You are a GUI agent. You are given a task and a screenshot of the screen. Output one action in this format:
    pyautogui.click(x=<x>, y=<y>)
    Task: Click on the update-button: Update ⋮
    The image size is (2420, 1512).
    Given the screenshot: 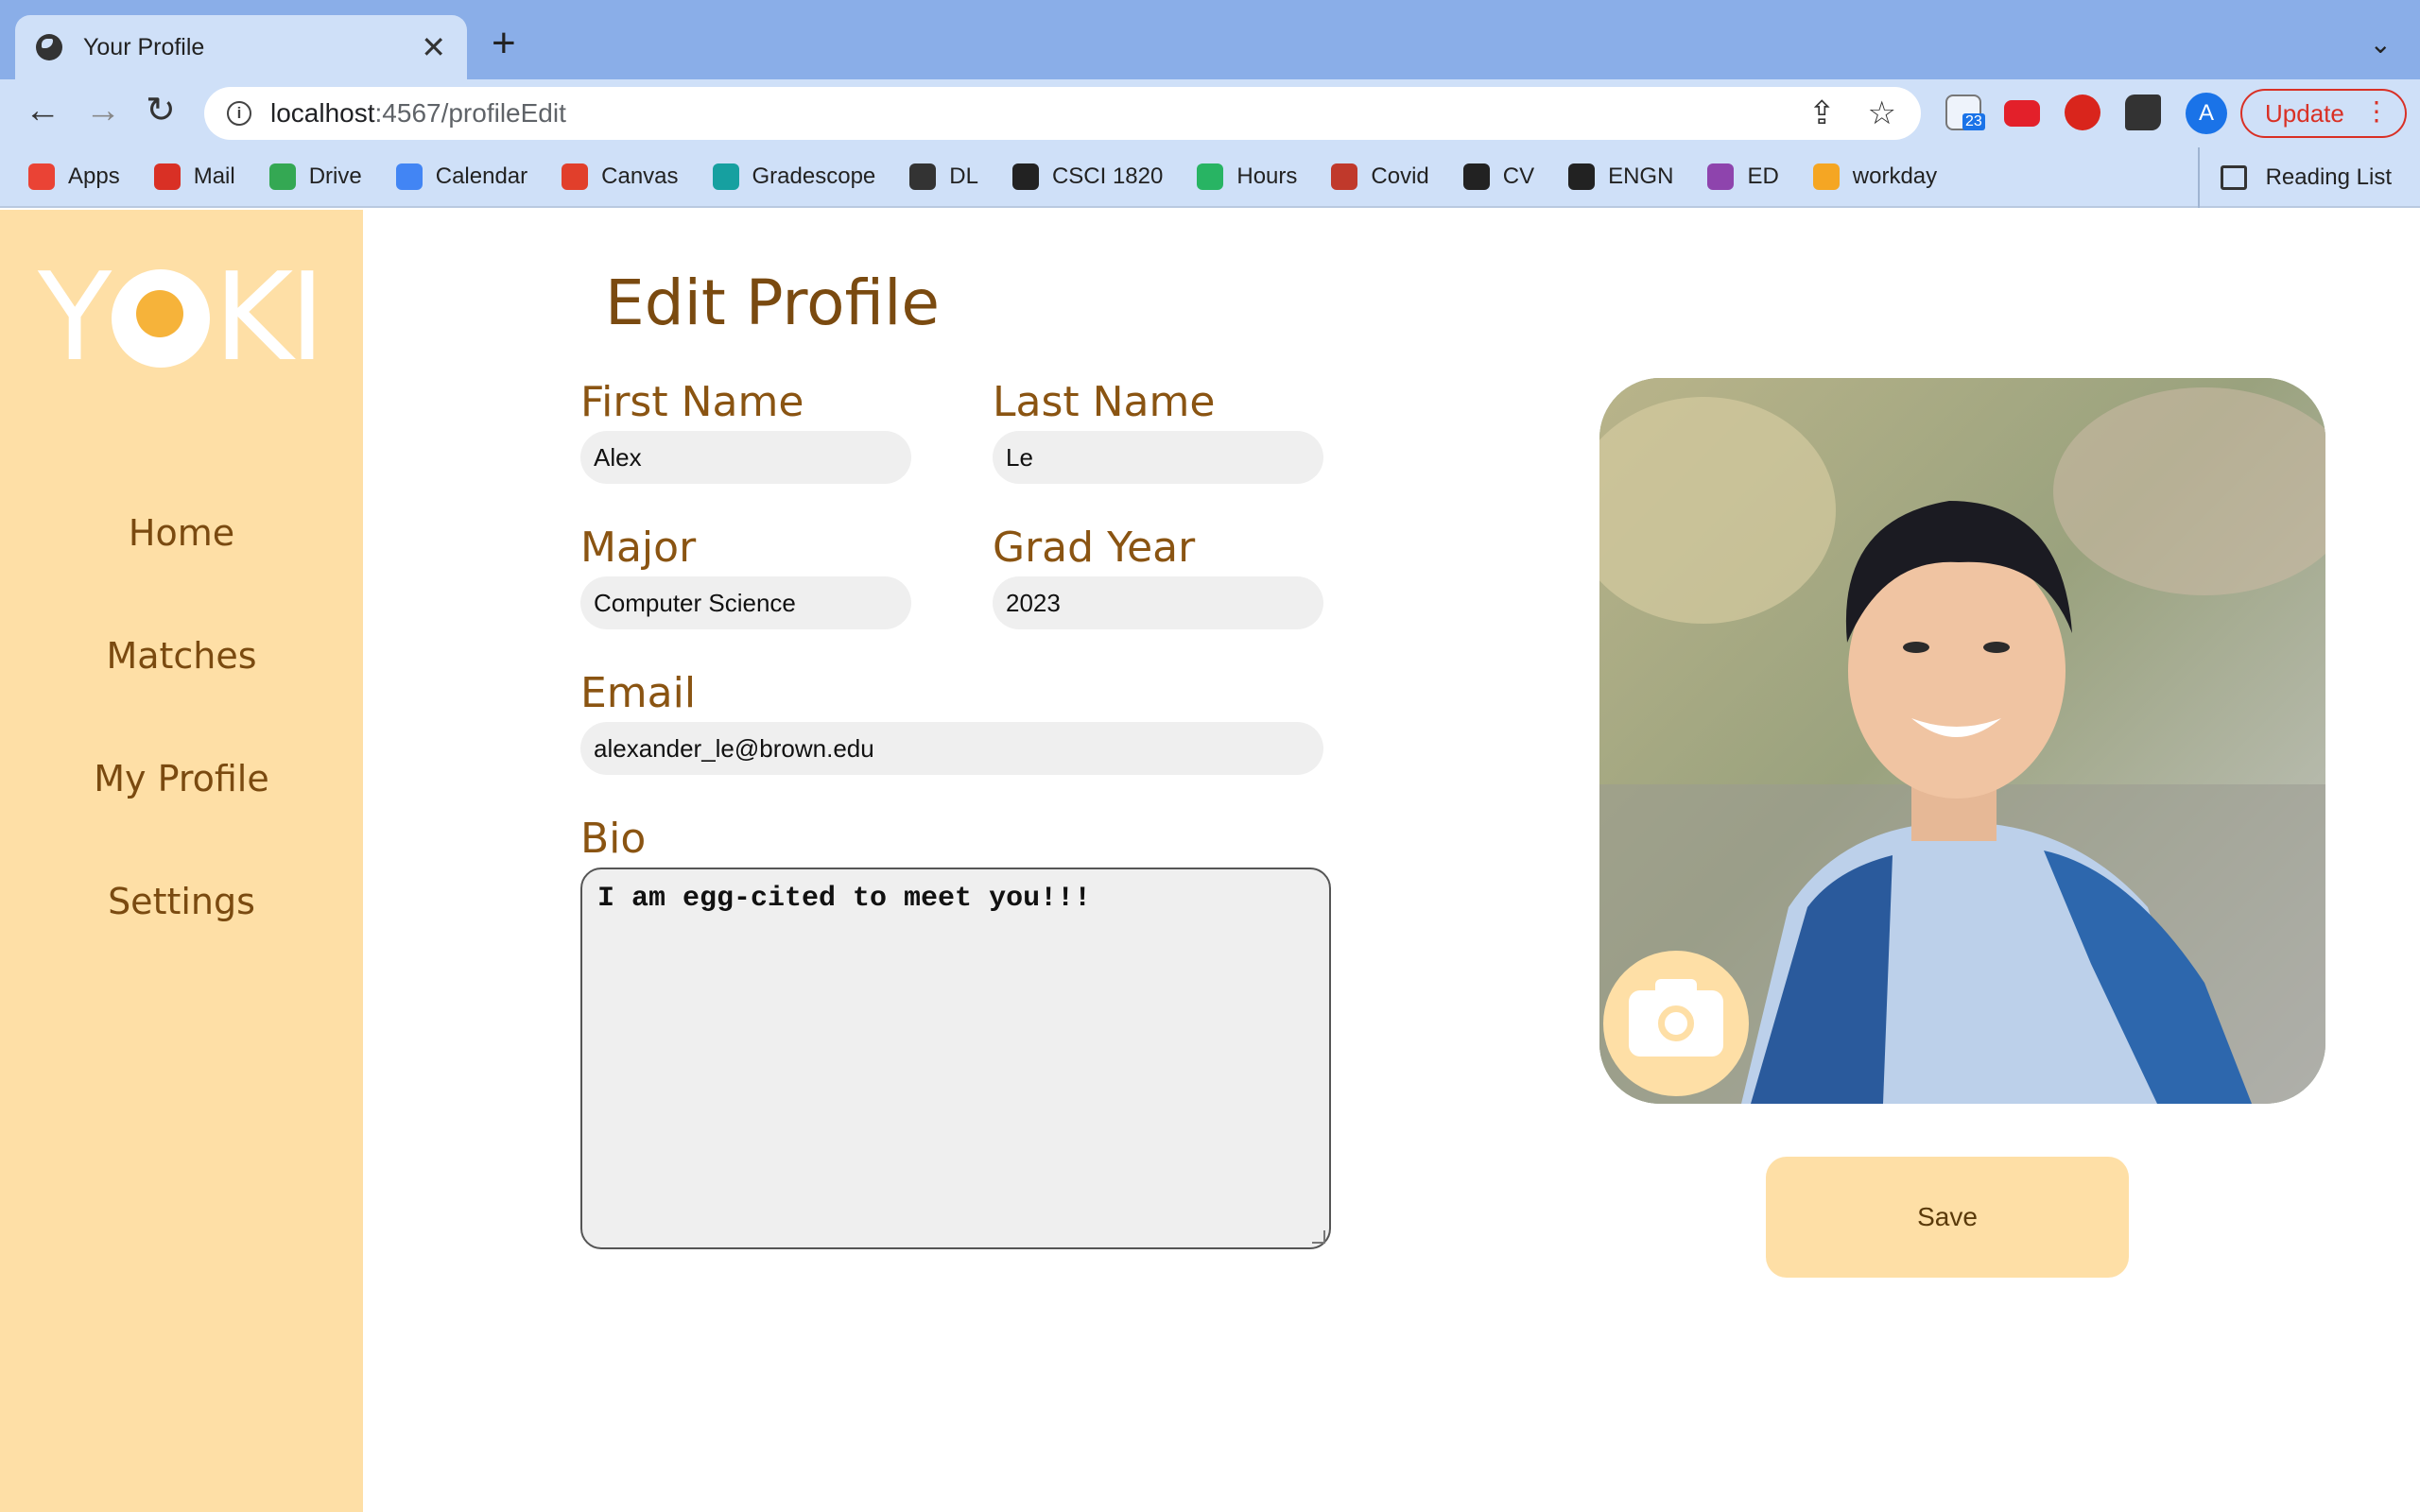 What is the action you would take?
    pyautogui.click(x=2323, y=113)
    